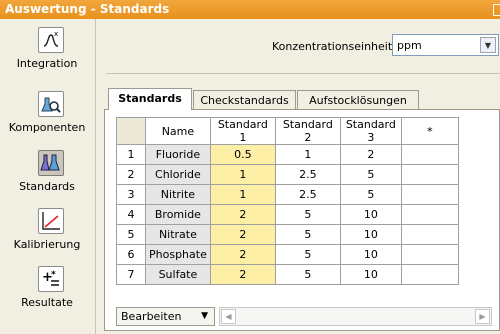 This screenshot has width=500, height=334. What do you see at coordinates (307, 131) in the screenshot?
I see `column-header-standard-2: Standard 2` at bounding box center [307, 131].